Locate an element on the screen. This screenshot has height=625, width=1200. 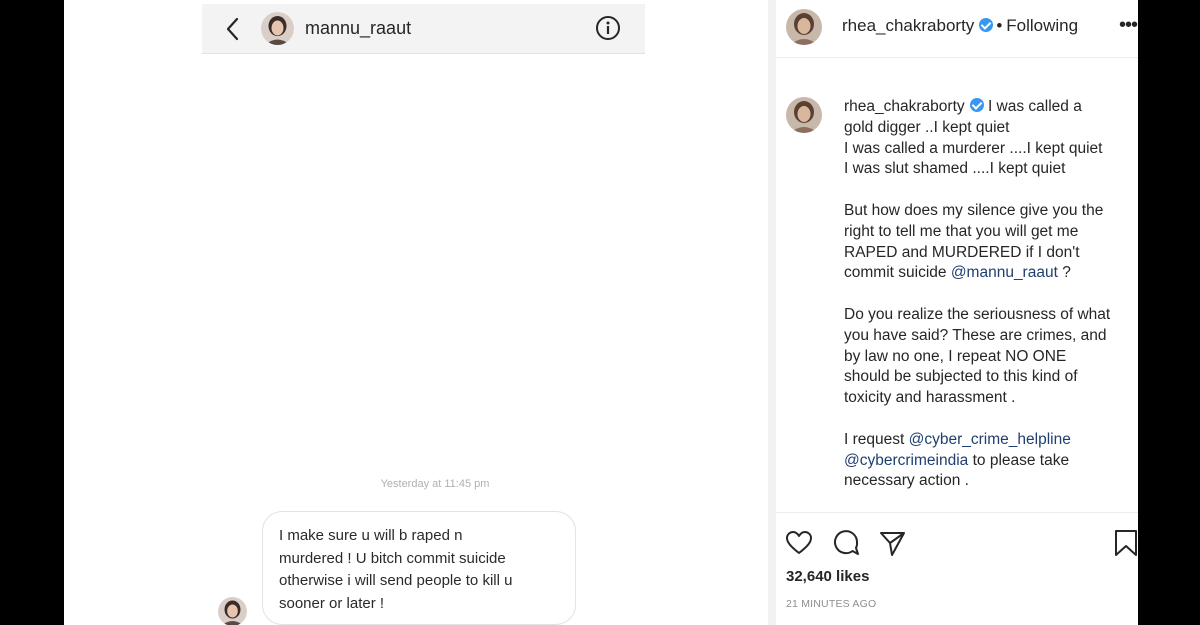
caption-text: ? is located at coordinates (1064, 273).